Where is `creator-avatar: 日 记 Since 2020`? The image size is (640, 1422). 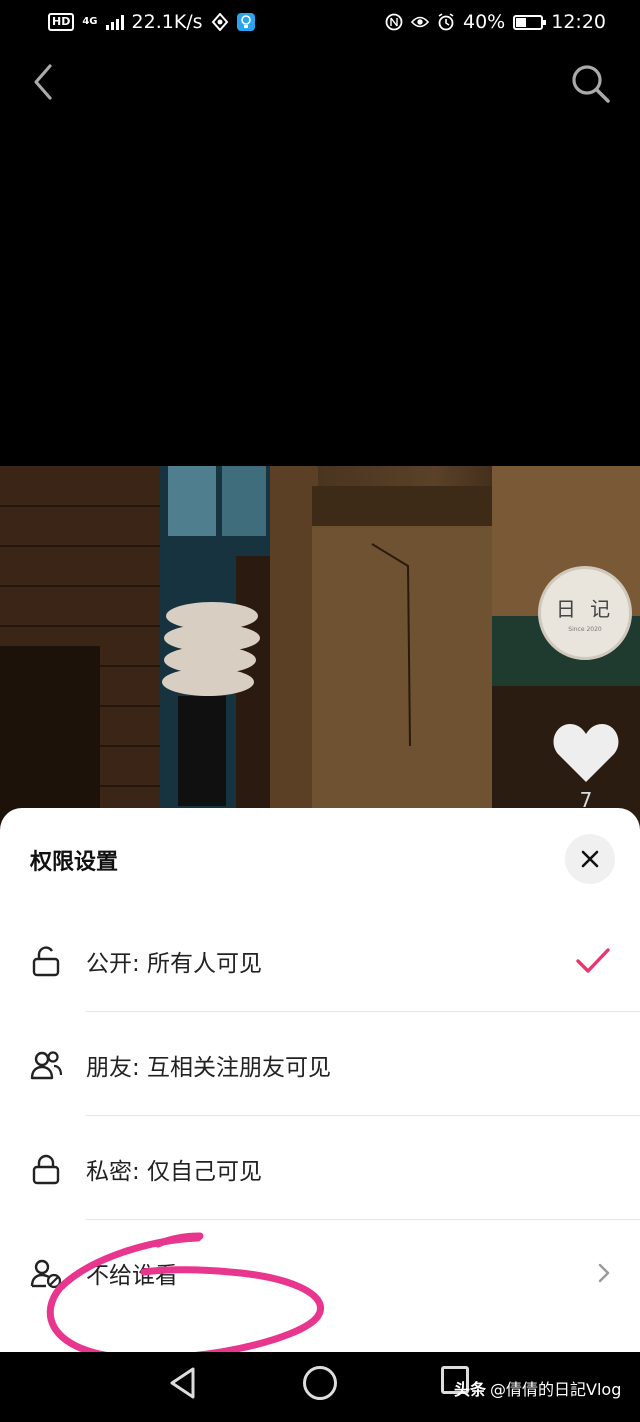 creator-avatar: 日 记 Since 2020 is located at coordinates (585, 613).